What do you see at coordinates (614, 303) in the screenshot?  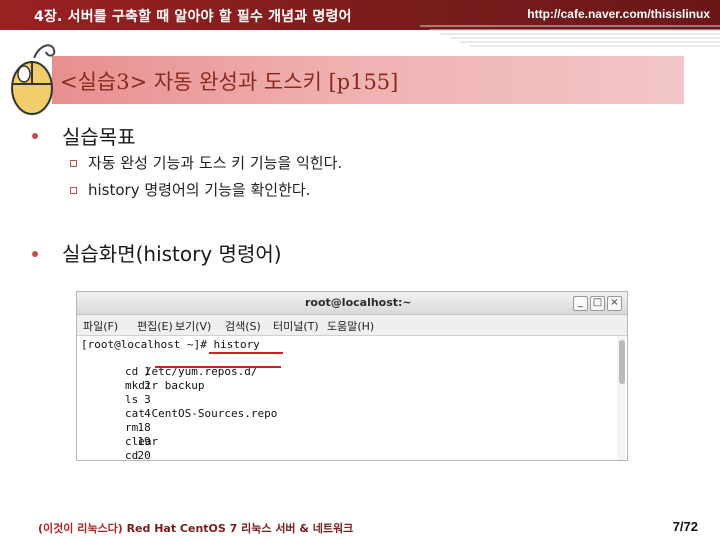 I see `close-icon: ×` at bounding box center [614, 303].